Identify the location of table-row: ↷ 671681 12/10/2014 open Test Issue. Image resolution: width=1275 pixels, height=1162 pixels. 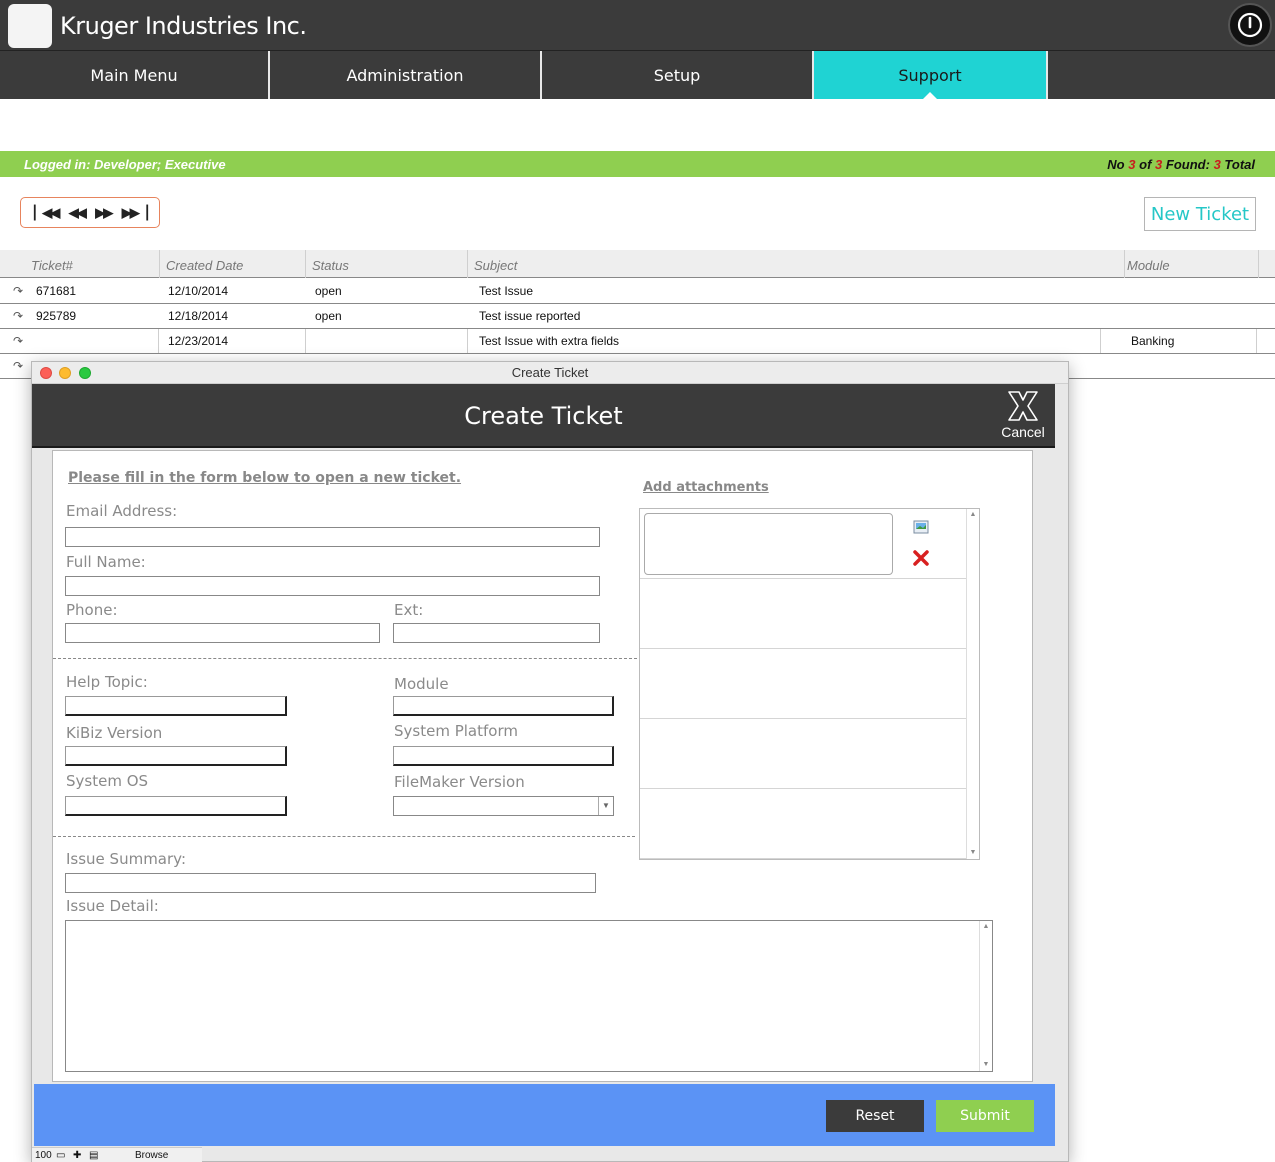
(637, 291).